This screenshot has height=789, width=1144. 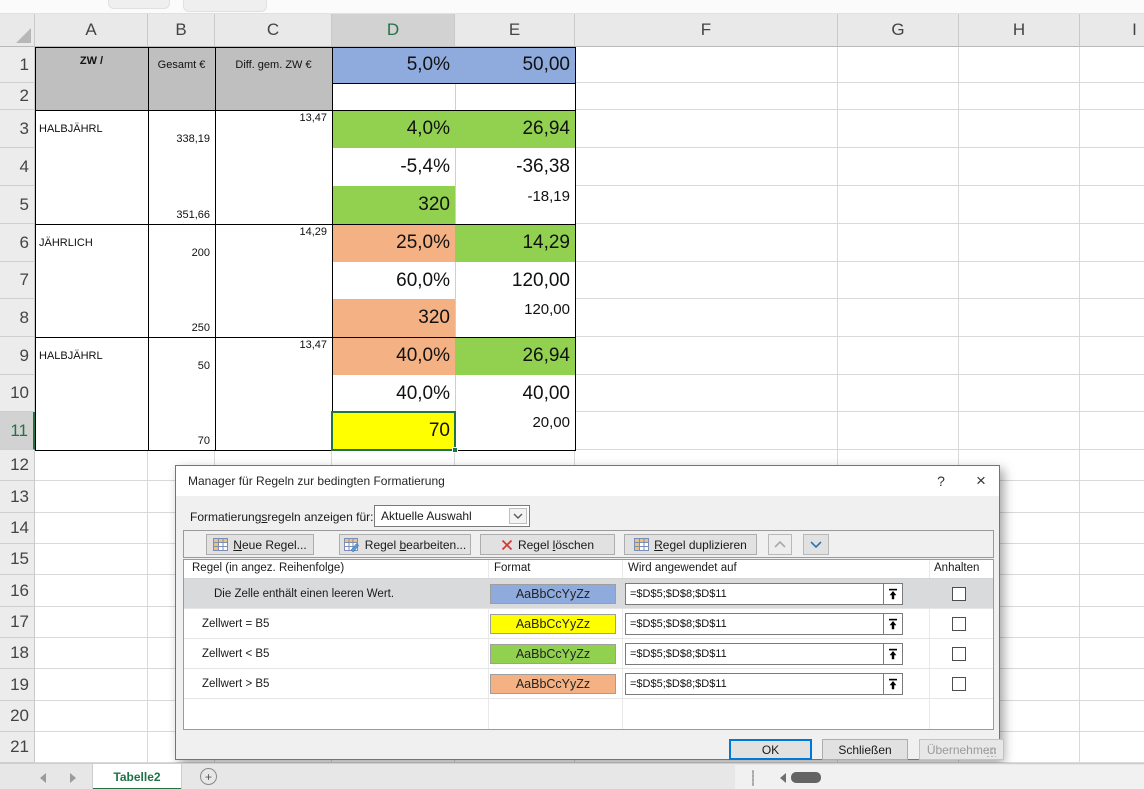 What do you see at coordinates (91, 559) in the screenshot?
I see `grid-cell-A15` at bounding box center [91, 559].